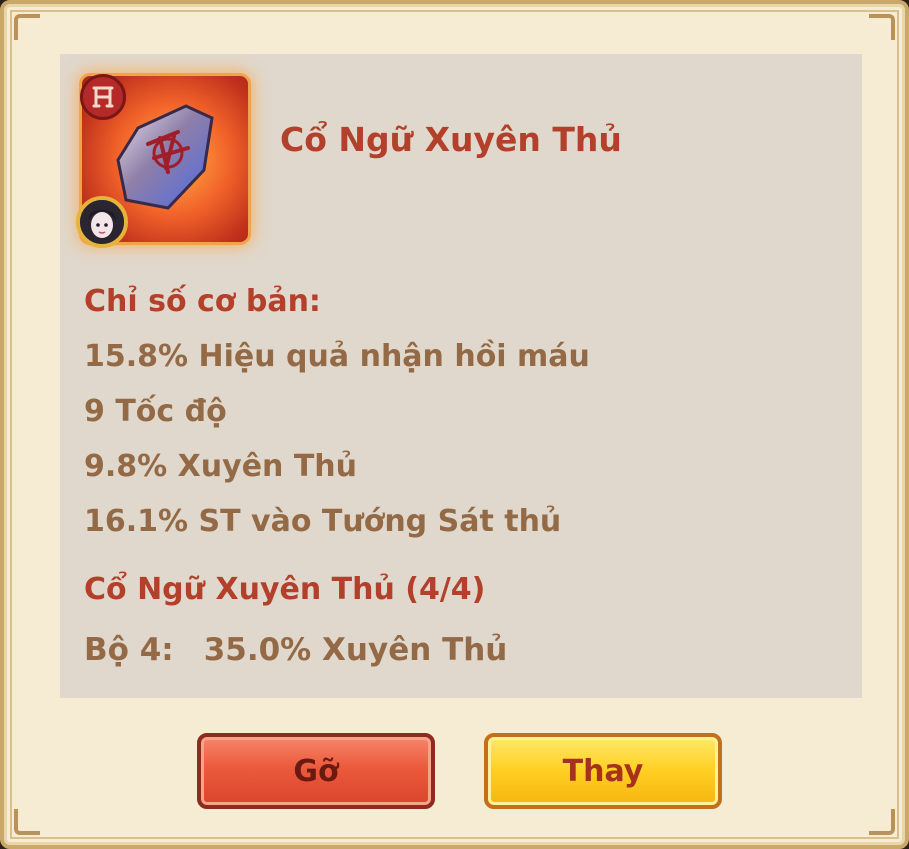 The height and width of the screenshot is (849, 909). Describe the element at coordinates (155, 411) in the screenshot. I see `stat-line: 9 Tốc độ` at that location.